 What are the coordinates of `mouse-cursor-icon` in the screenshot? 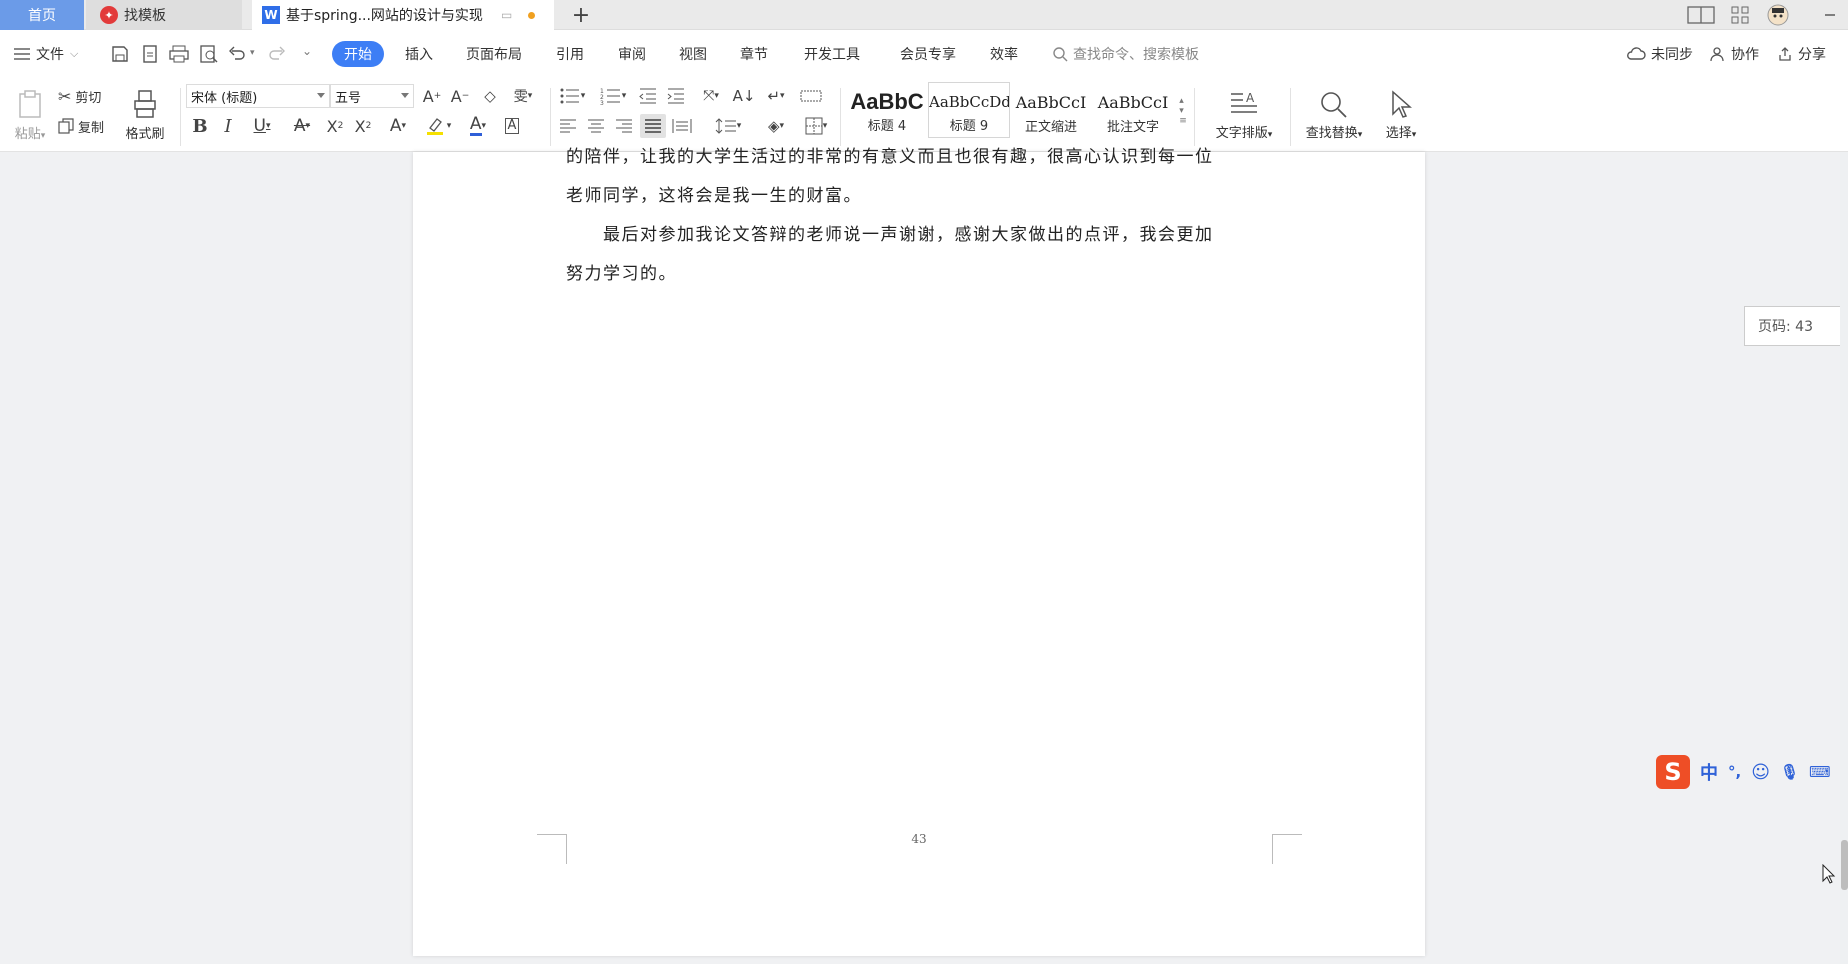 It's located at (1829, 874).